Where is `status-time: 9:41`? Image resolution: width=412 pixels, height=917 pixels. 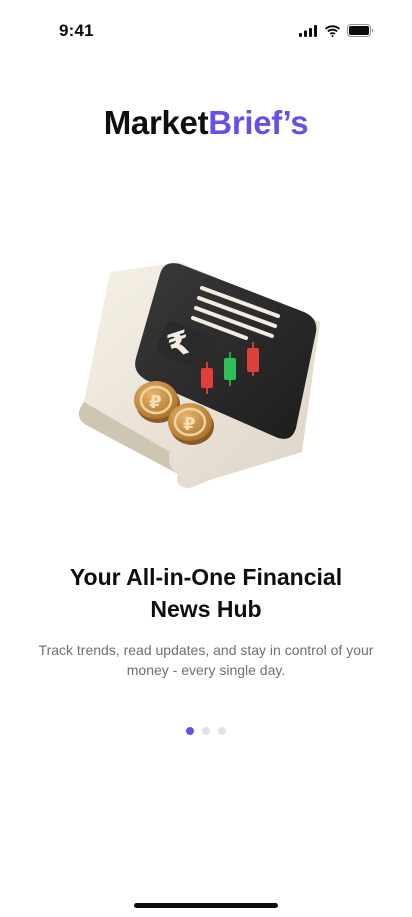 status-time: 9:41 is located at coordinates (76, 30).